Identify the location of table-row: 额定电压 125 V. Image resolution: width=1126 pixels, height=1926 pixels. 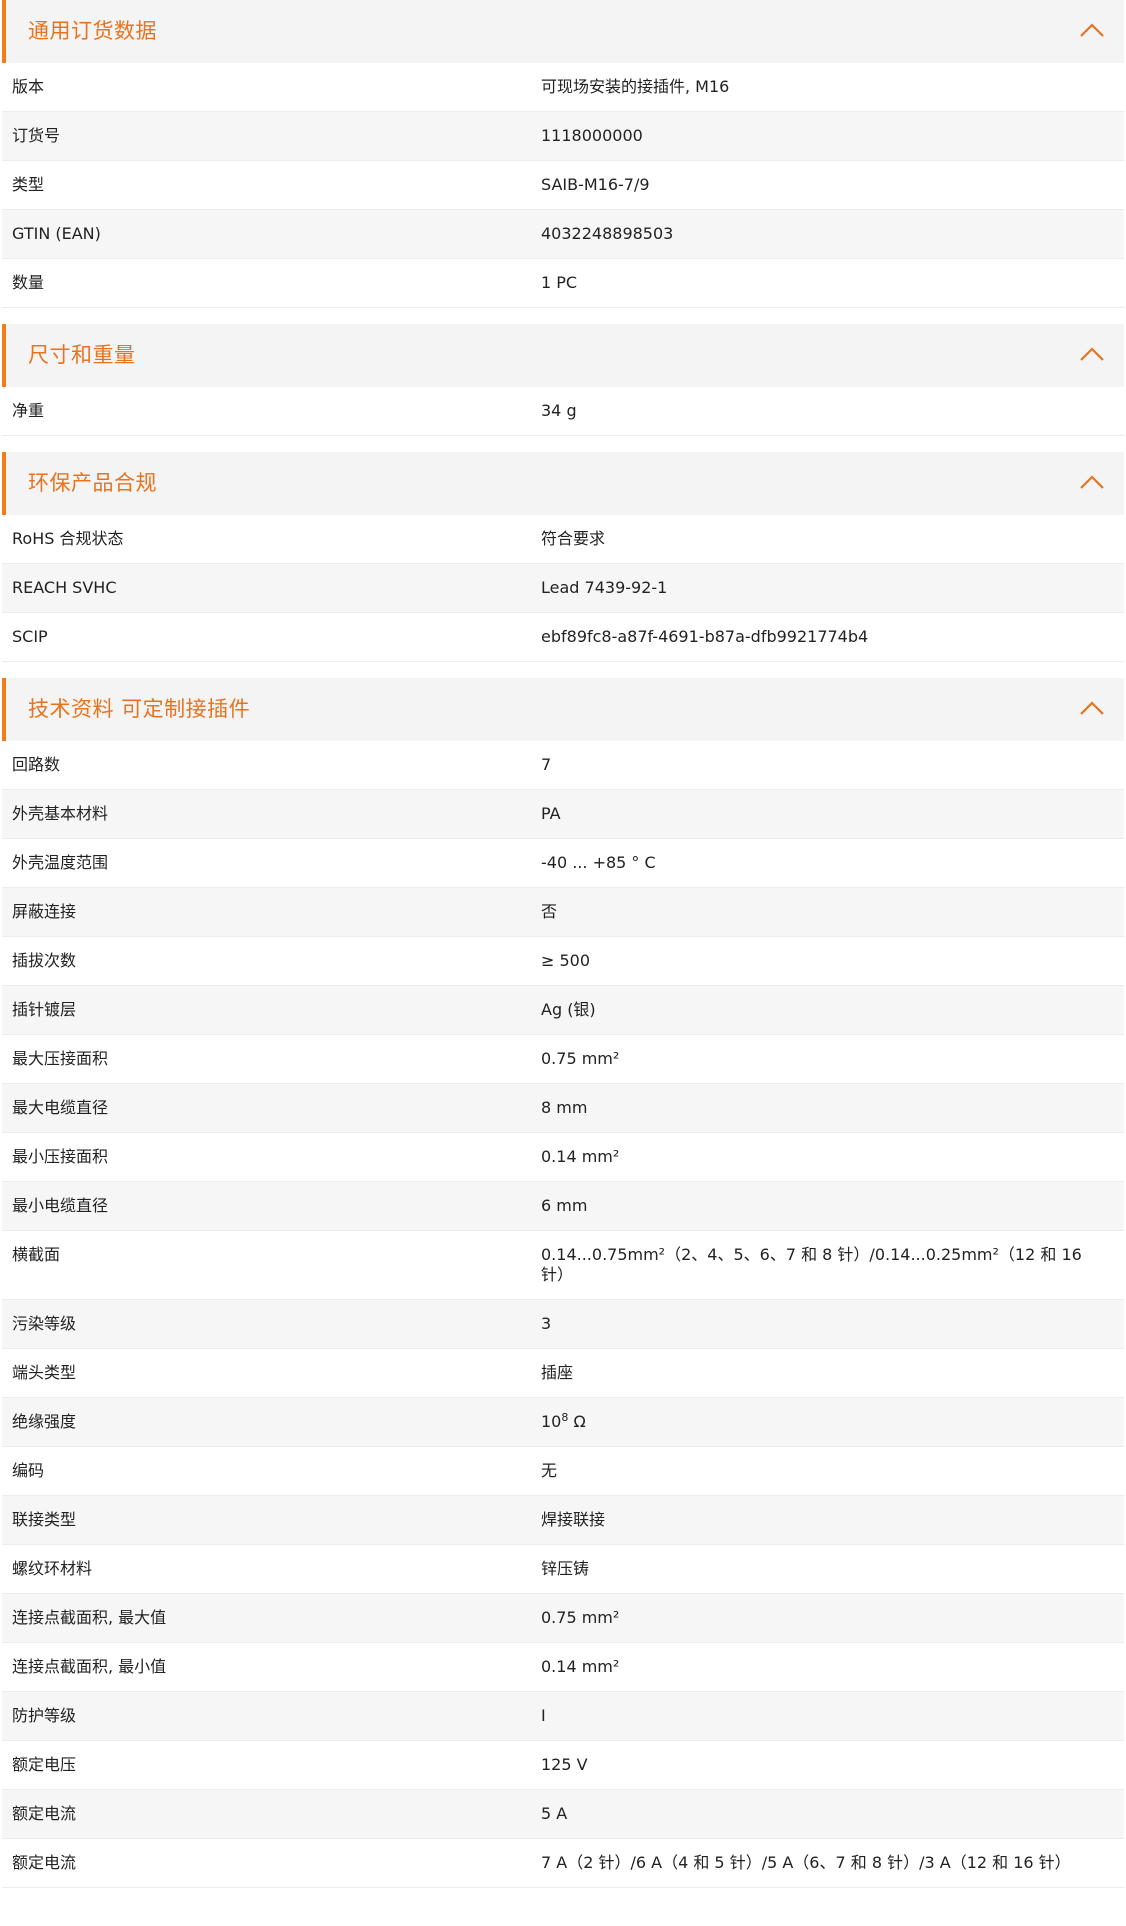
(563, 1765).